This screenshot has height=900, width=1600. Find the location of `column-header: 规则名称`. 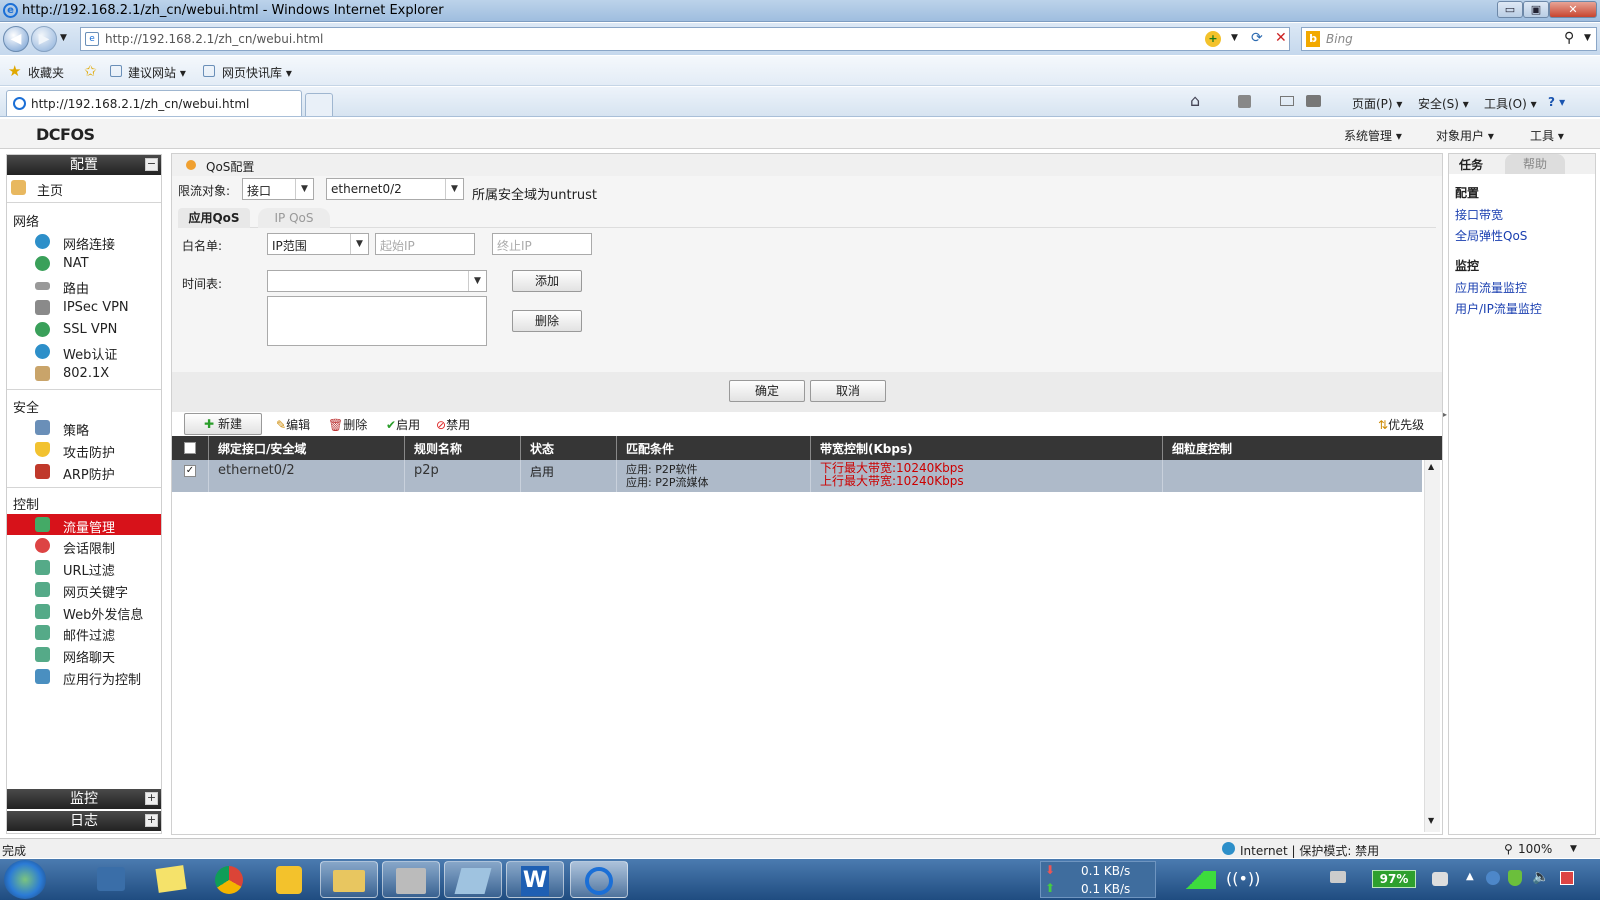

column-header: 规则名称 is located at coordinates (438, 448).